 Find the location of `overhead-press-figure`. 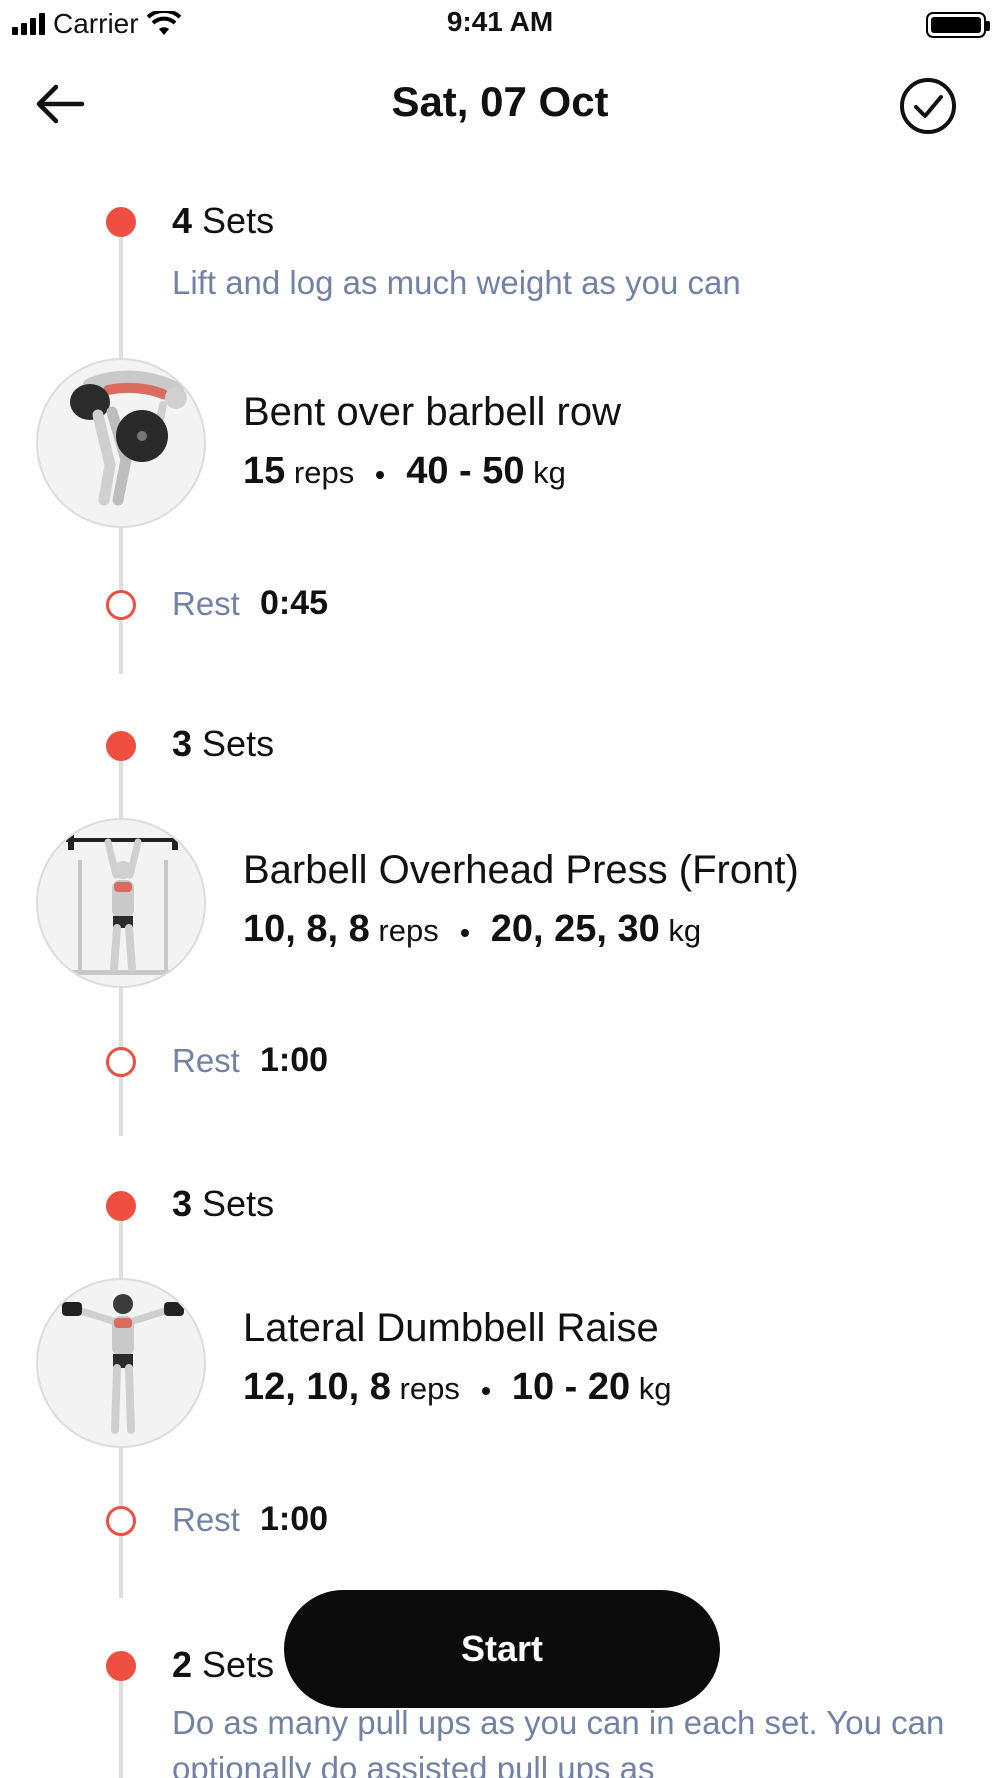

overhead-press-figure is located at coordinates (123, 902).